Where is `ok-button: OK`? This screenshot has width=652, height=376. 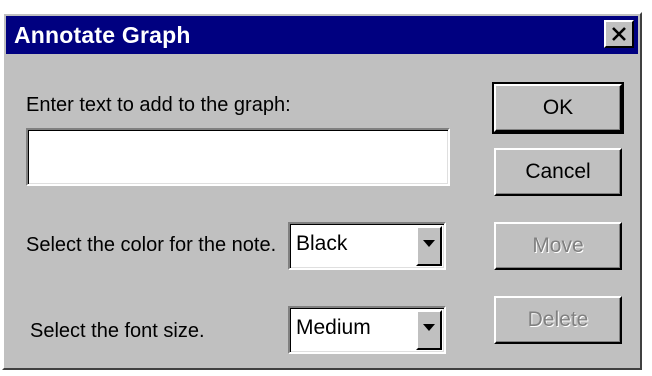 ok-button: OK is located at coordinates (558, 108).